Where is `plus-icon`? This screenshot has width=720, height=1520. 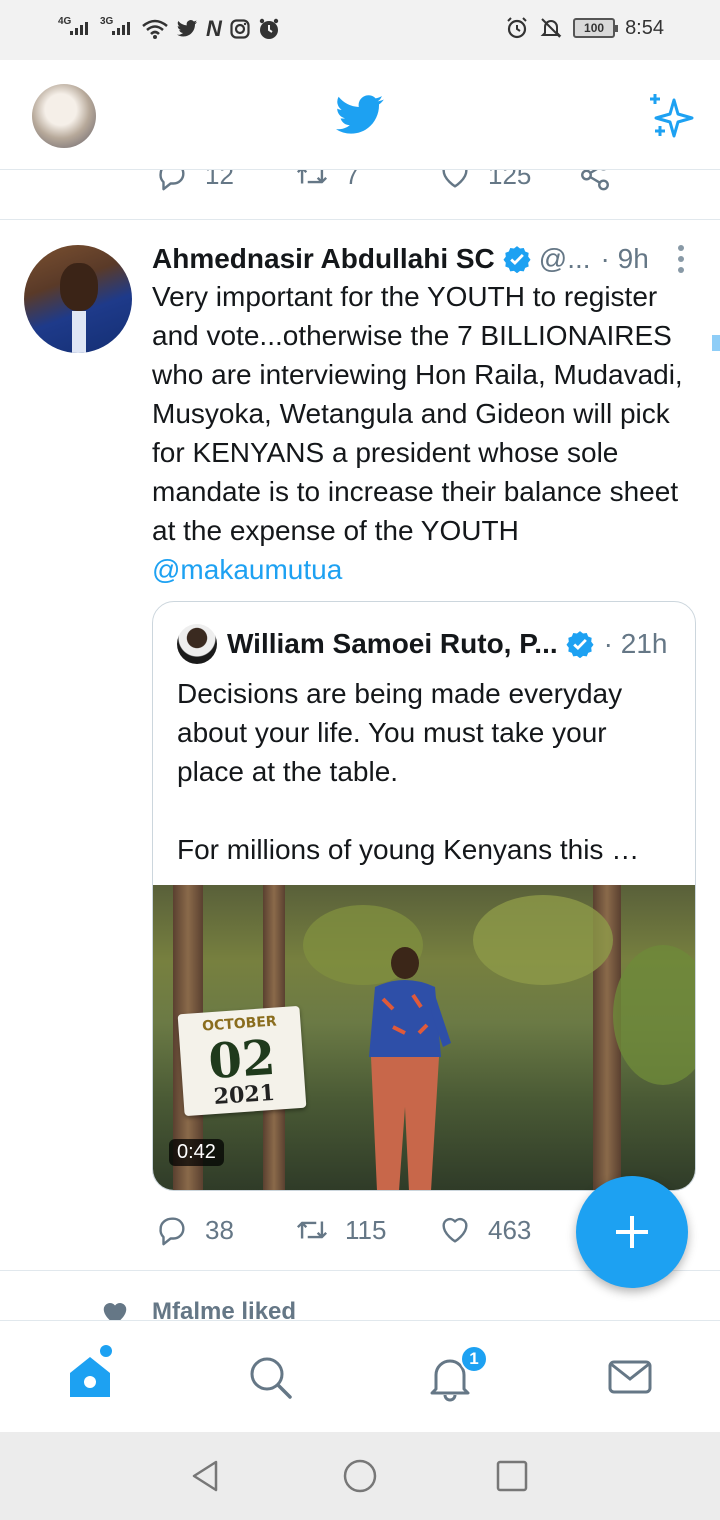
plus-icon is located at coordinates (632, 1232).